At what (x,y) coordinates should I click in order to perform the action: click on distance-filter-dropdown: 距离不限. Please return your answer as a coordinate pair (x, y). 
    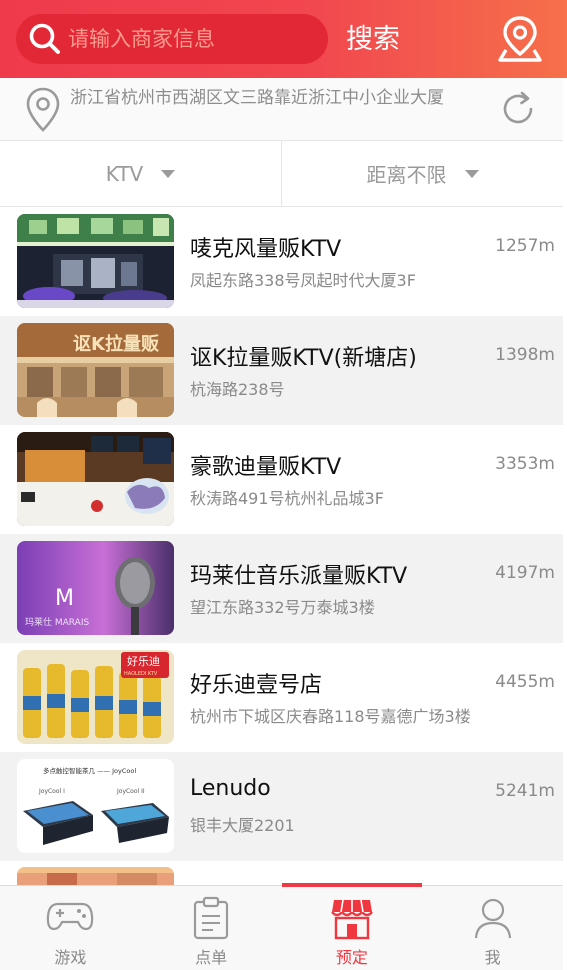
    Looking at the image, I should click on (422, 173).